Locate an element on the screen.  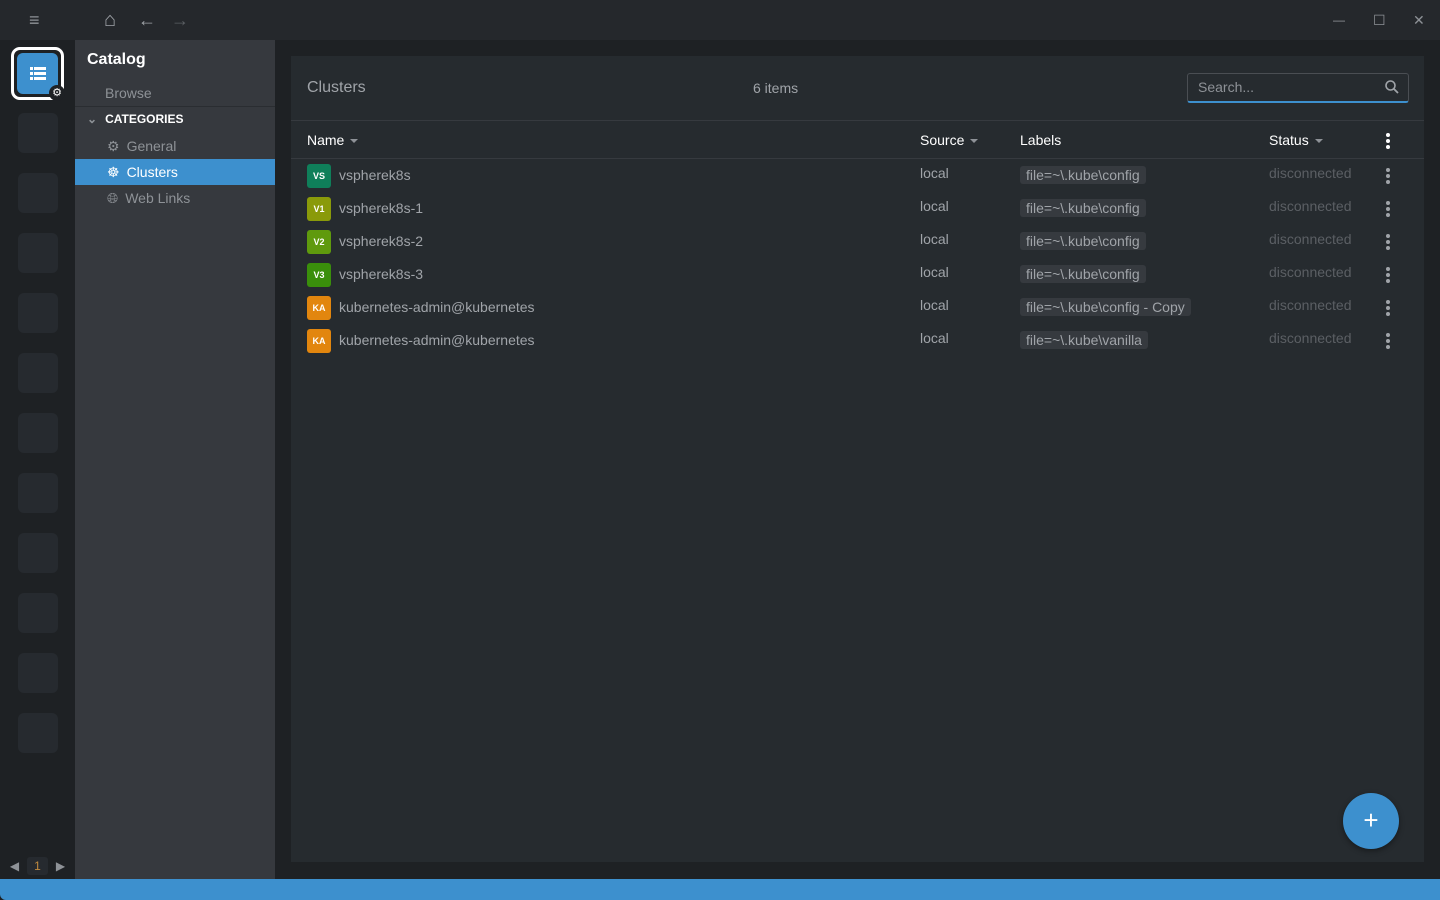
next-page-icon: ▶ is located at coordinates (60, 866).